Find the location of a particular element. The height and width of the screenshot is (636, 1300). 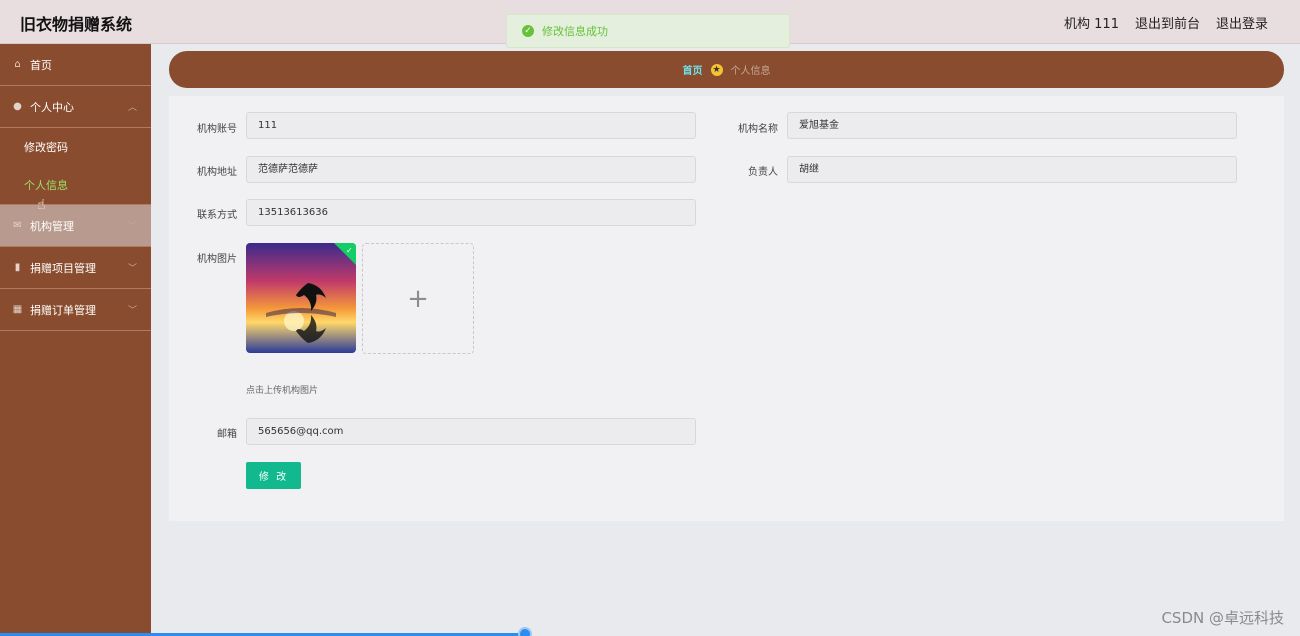

org-image-thumbnail: ✓ is located at coordinates (301, 298).